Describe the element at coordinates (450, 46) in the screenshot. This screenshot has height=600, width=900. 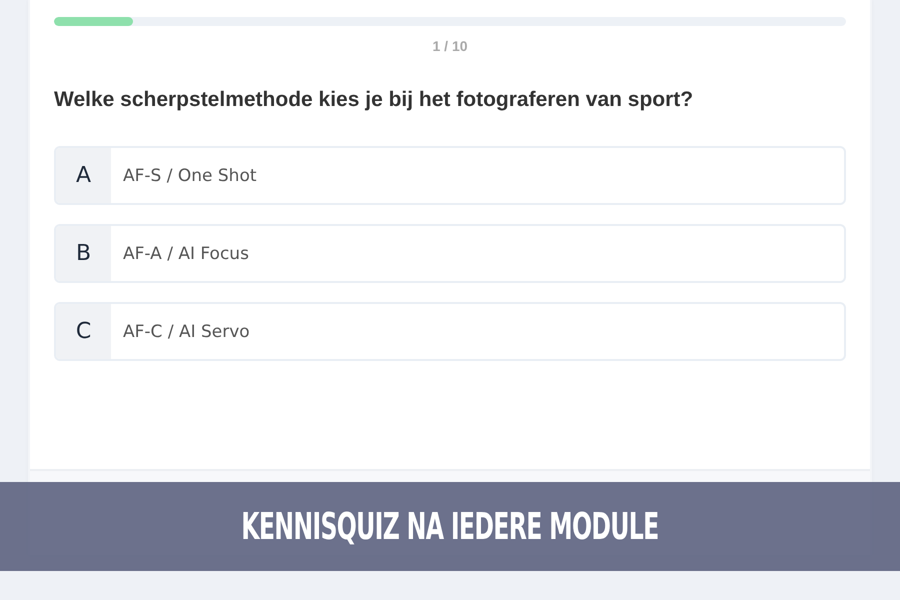
I see `question-counter: 1 / 10` at that location.